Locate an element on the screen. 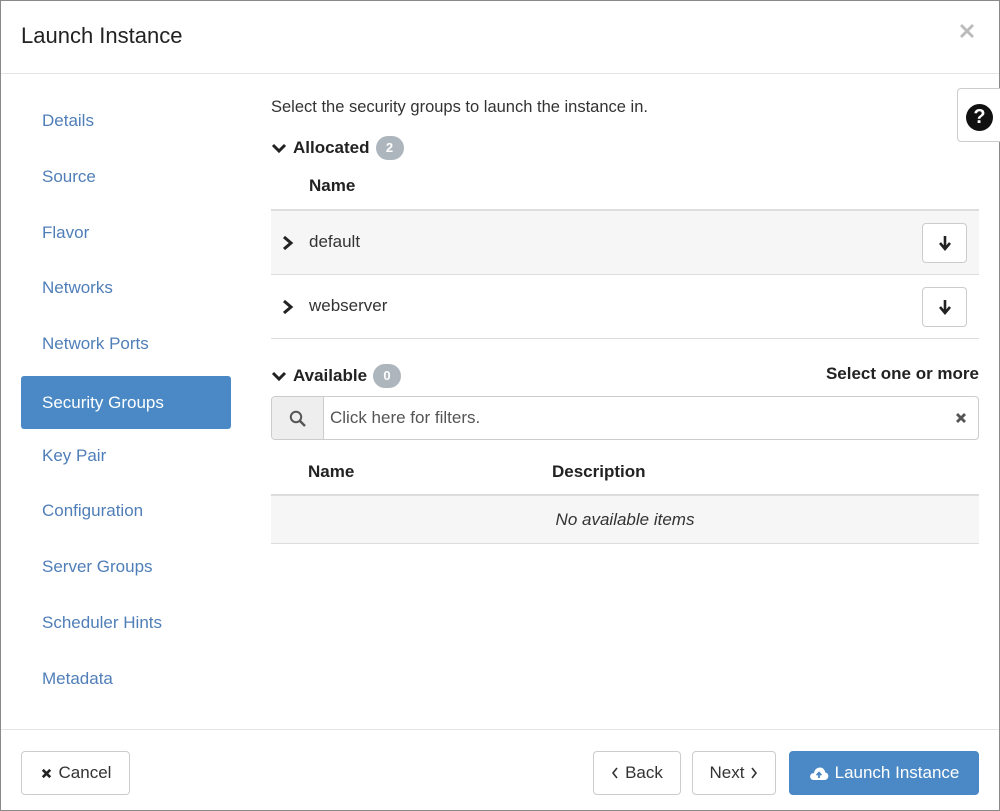 The height and width of the screenshot is (811, 1000). available-description-column-header: Description is located at coordinates (599, 471).